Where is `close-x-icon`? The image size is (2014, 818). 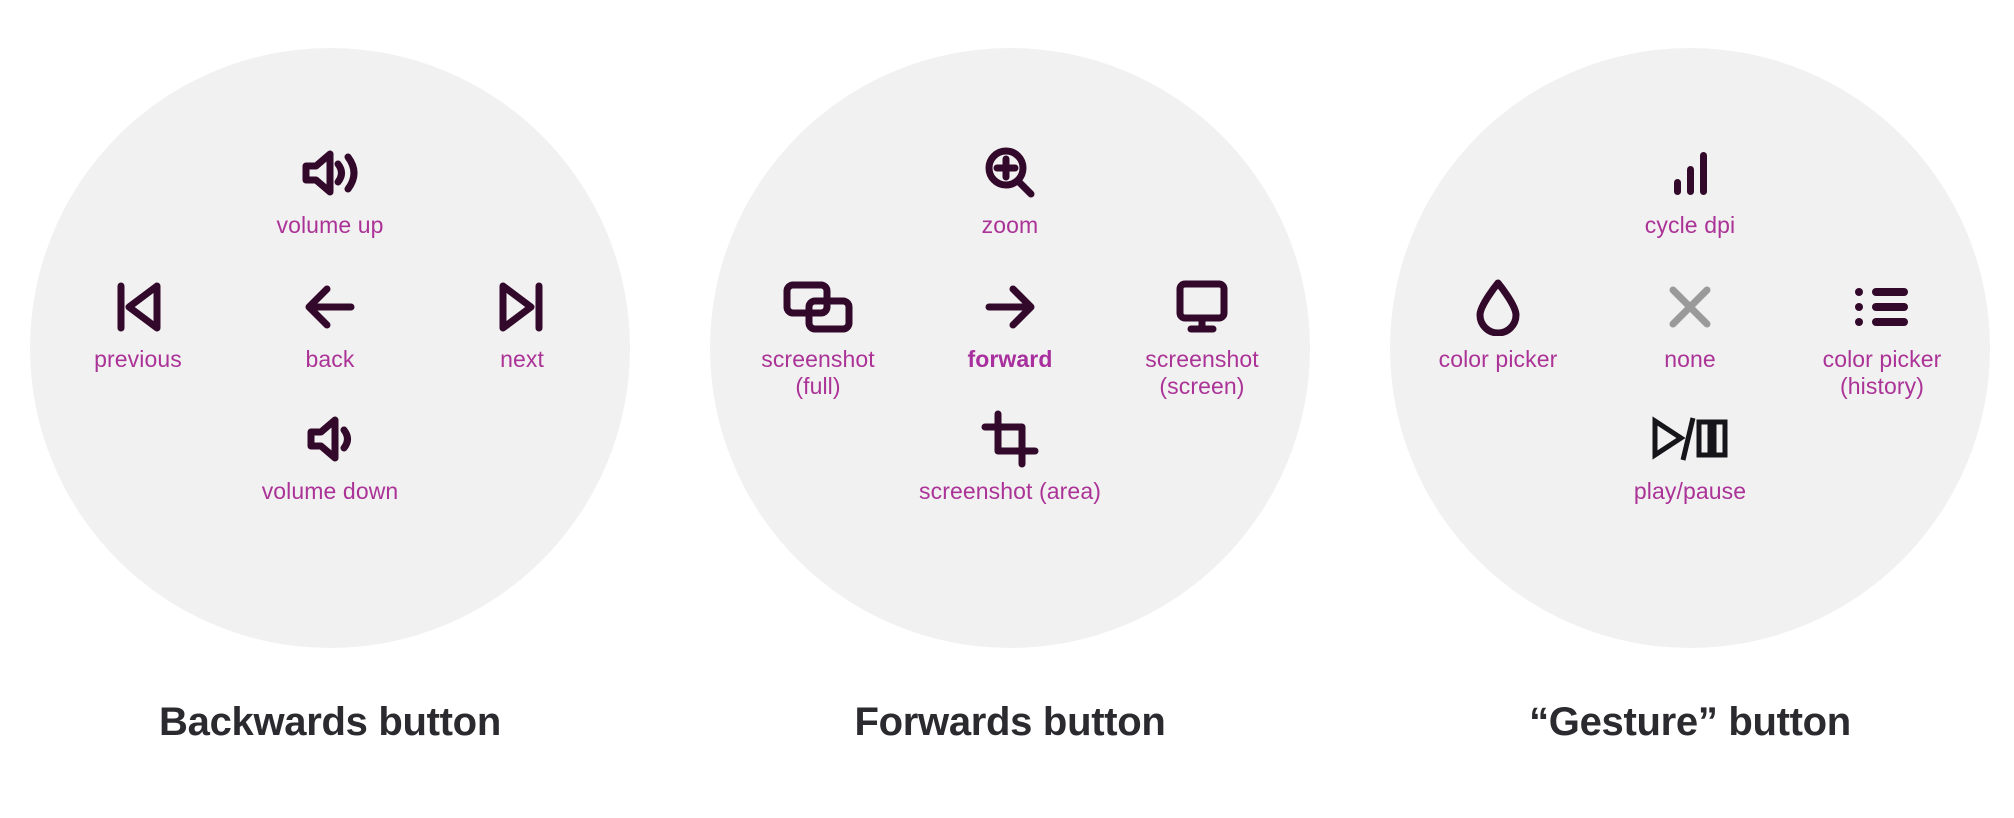 close-x-icon is located at coordinates (1690, 307).